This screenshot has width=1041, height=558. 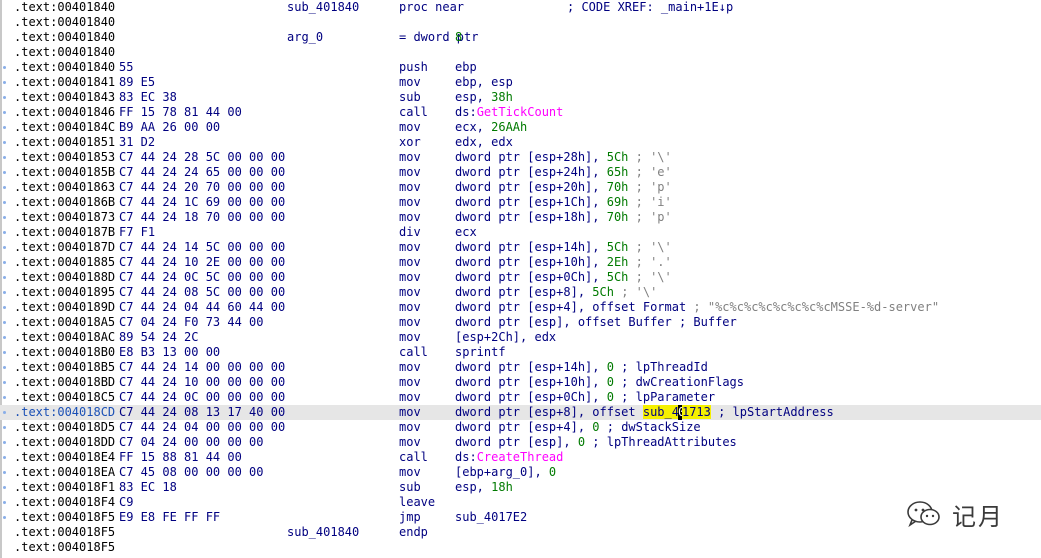 I want to click on opcode-bytes: 55, so click(x=126, y=67).